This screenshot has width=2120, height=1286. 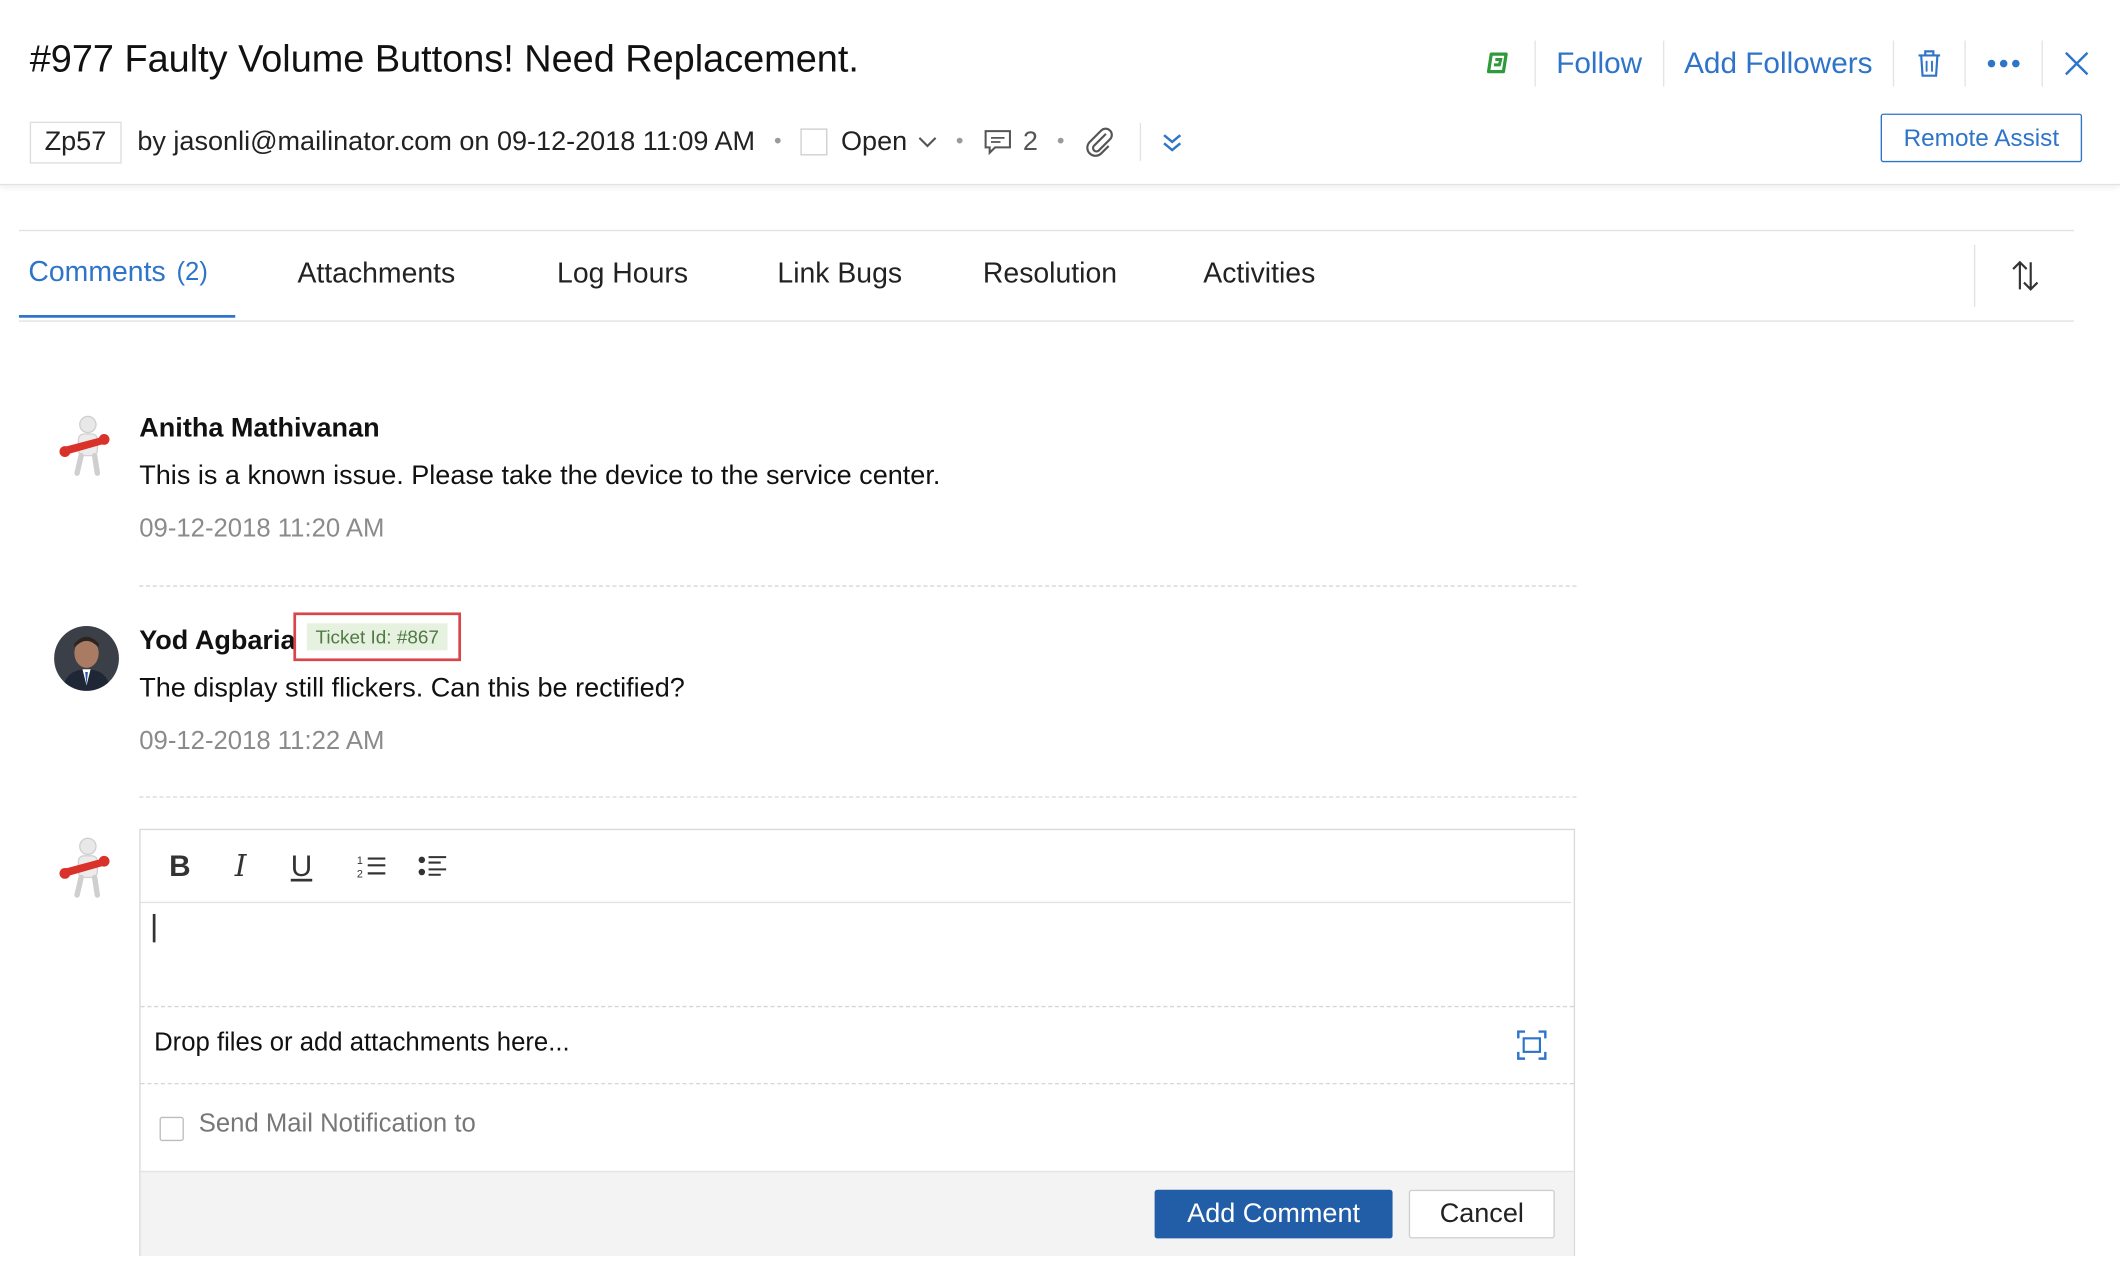 What do you see at coordinates (240, 866) in the screenshot?
I see `italic-icon: I` at bounding box center [240, 866].